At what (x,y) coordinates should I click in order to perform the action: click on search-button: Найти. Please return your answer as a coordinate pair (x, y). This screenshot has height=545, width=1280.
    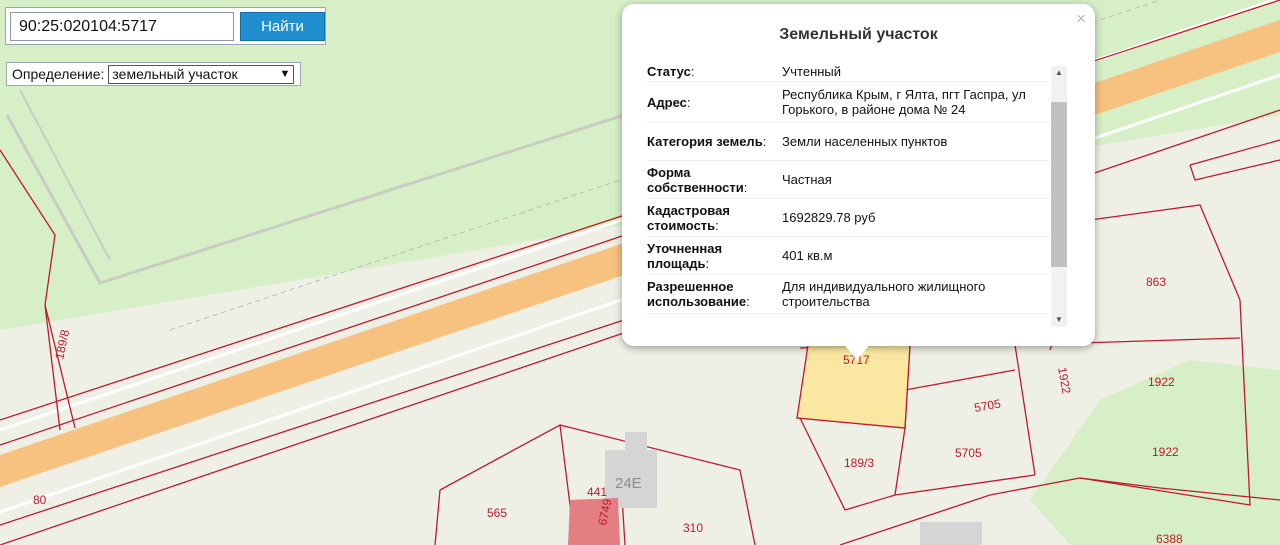
    Looking at the image, I should click on (282, 26).